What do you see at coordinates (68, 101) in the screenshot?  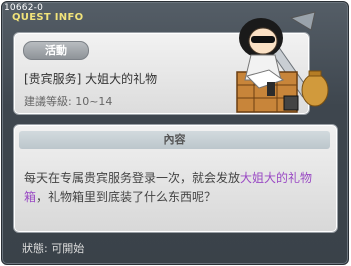 I see `recommended-level: 建議等級: 10~14` at bounding box center [68, 101].